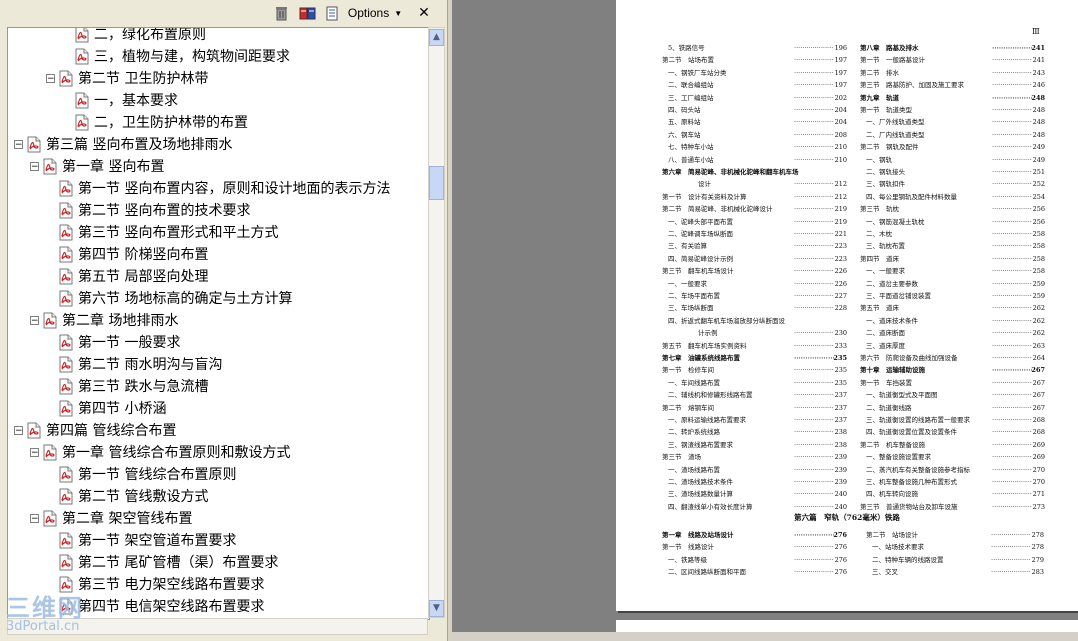 This screenshot has width=1078, height=641. Describe the element at coordinates (104, 320) in the screenshot. I see `bookmark-item: − 第二章 场地排雨水` at that location.